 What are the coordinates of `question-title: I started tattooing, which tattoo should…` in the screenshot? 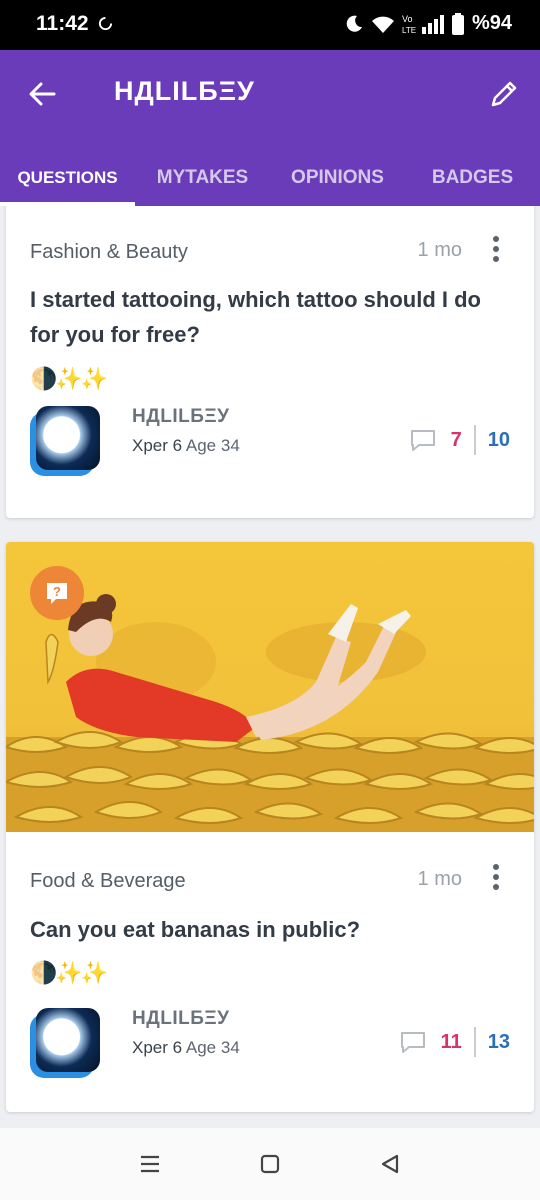 It's located at (270, 317).